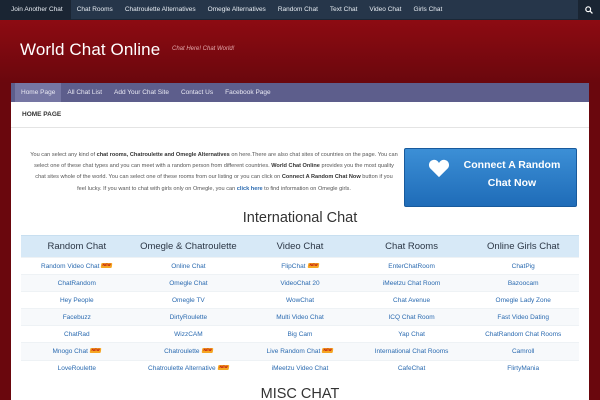 The image size is (600, 400). What do you see at coordinates (237, 10) in the screenshot?
I see `topnav-omegle-alternatives: Omegle Alternatives` at bounding box center [237, 10].